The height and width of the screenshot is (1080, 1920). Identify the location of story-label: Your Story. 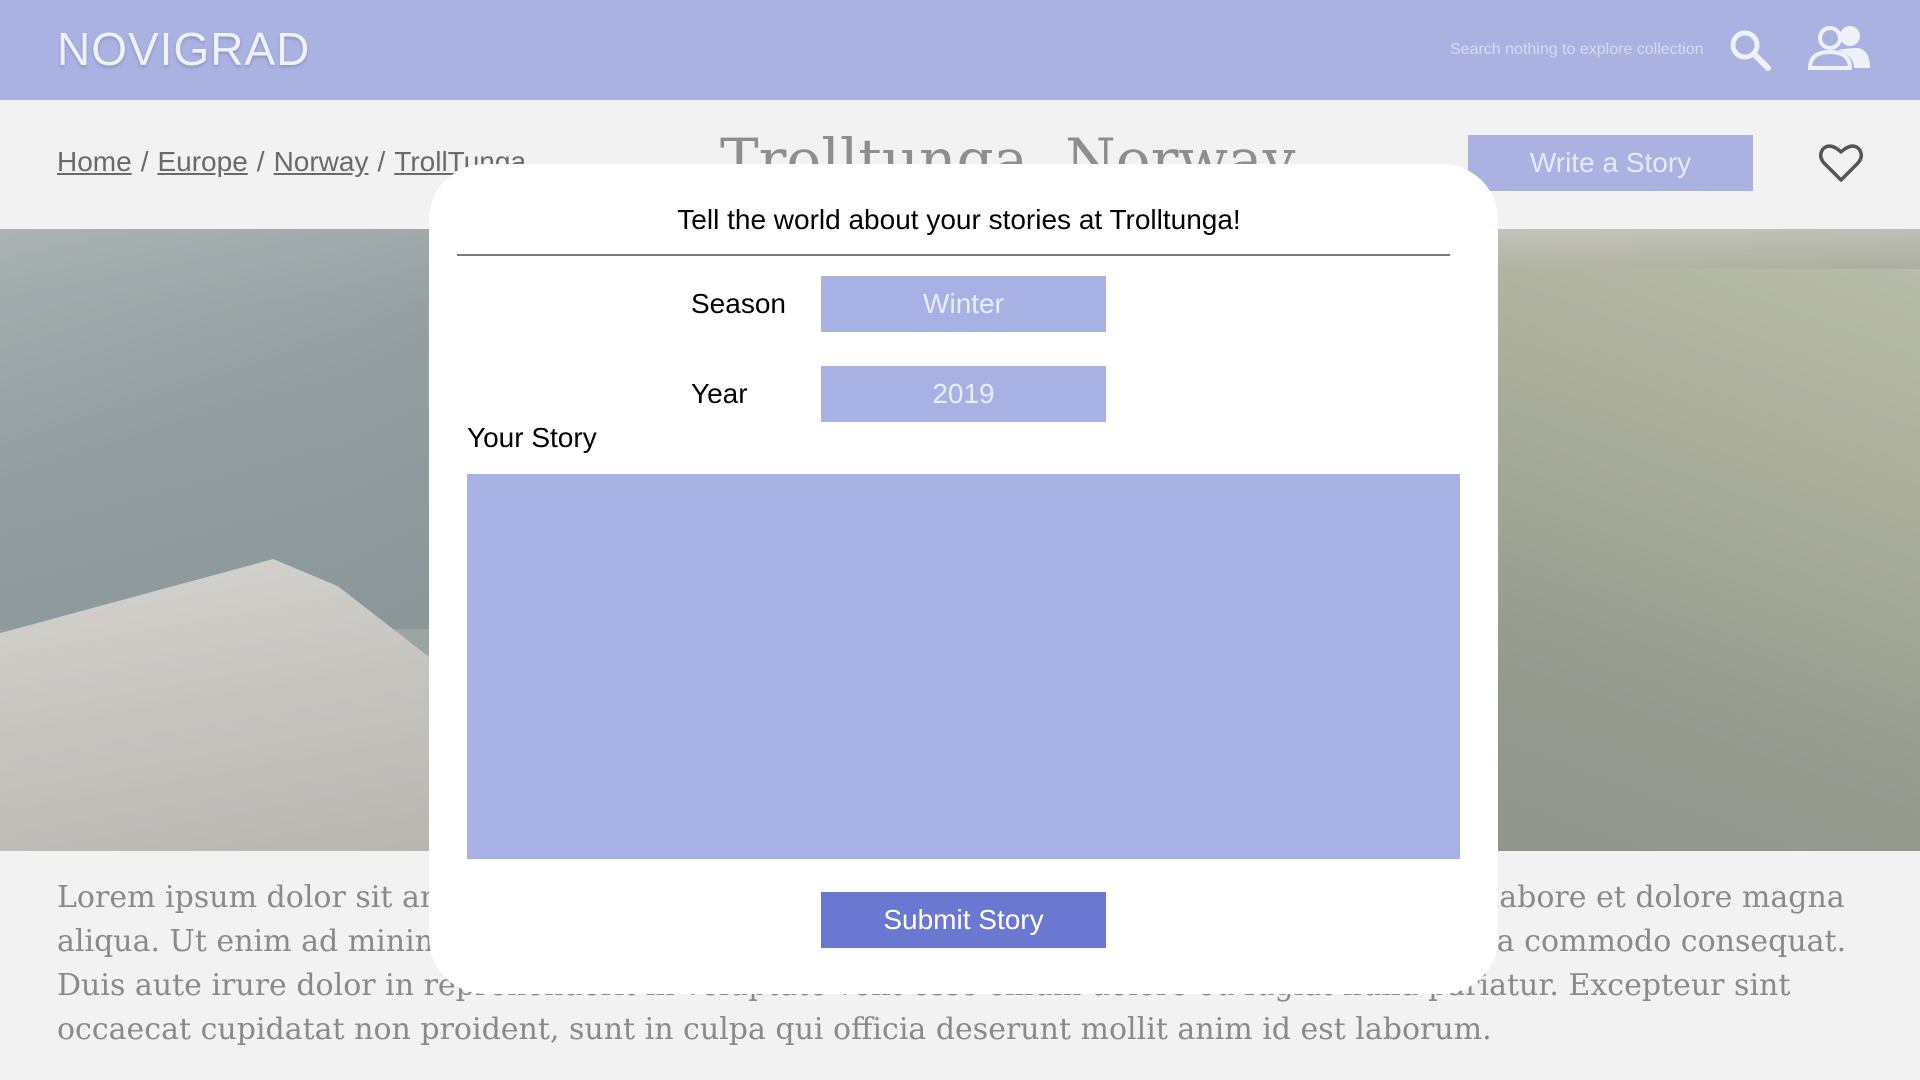
(532, 437).